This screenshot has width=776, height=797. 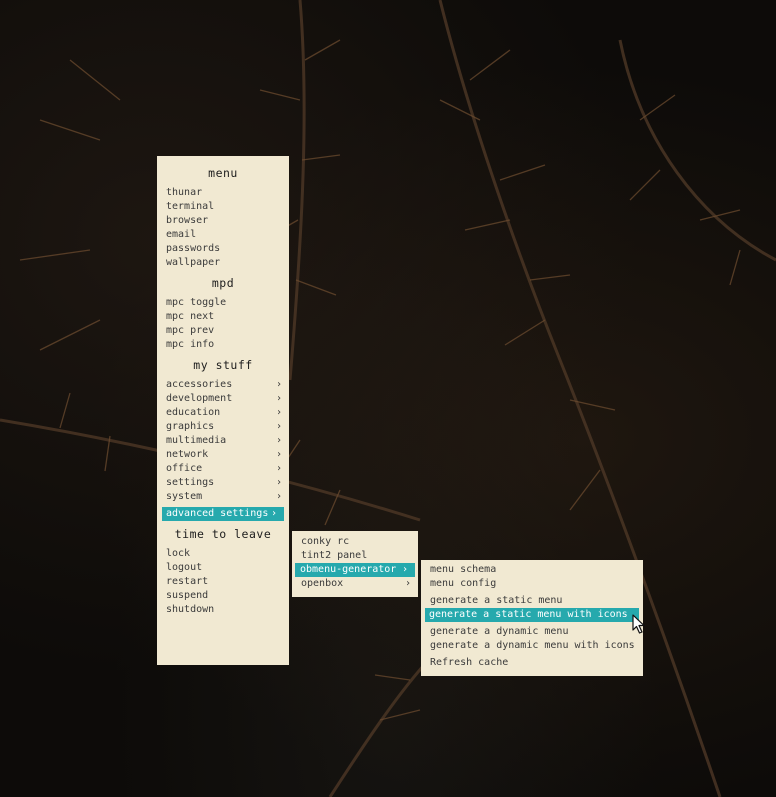 I want to click on menu-title: menu, so click(x=223, y=173).